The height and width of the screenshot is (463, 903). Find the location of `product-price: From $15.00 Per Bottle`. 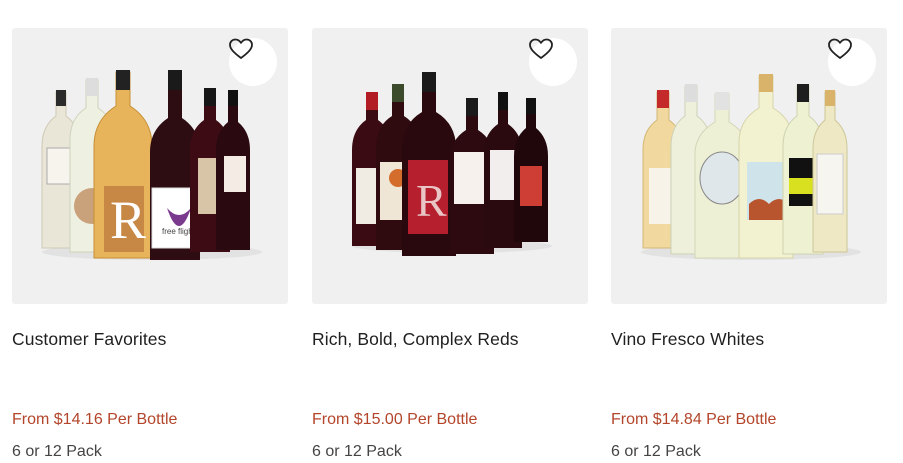

product-price: From $15.00 Per Bottle is located at coordinates (395, 419).